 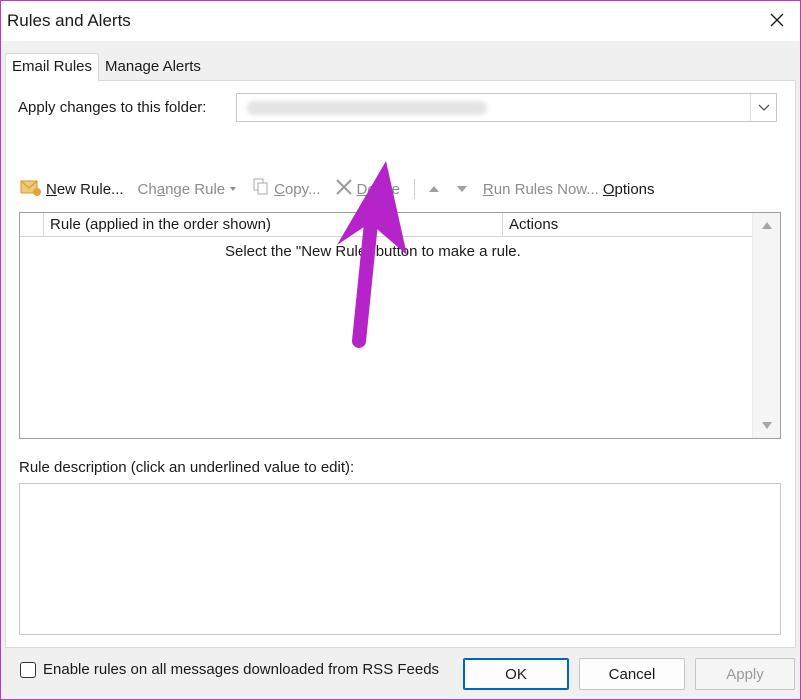 What do you see at coordinates (767, 425) in the screenshot?
I see `scroll-down-arrow-icon` at bounding box center [767, 425].